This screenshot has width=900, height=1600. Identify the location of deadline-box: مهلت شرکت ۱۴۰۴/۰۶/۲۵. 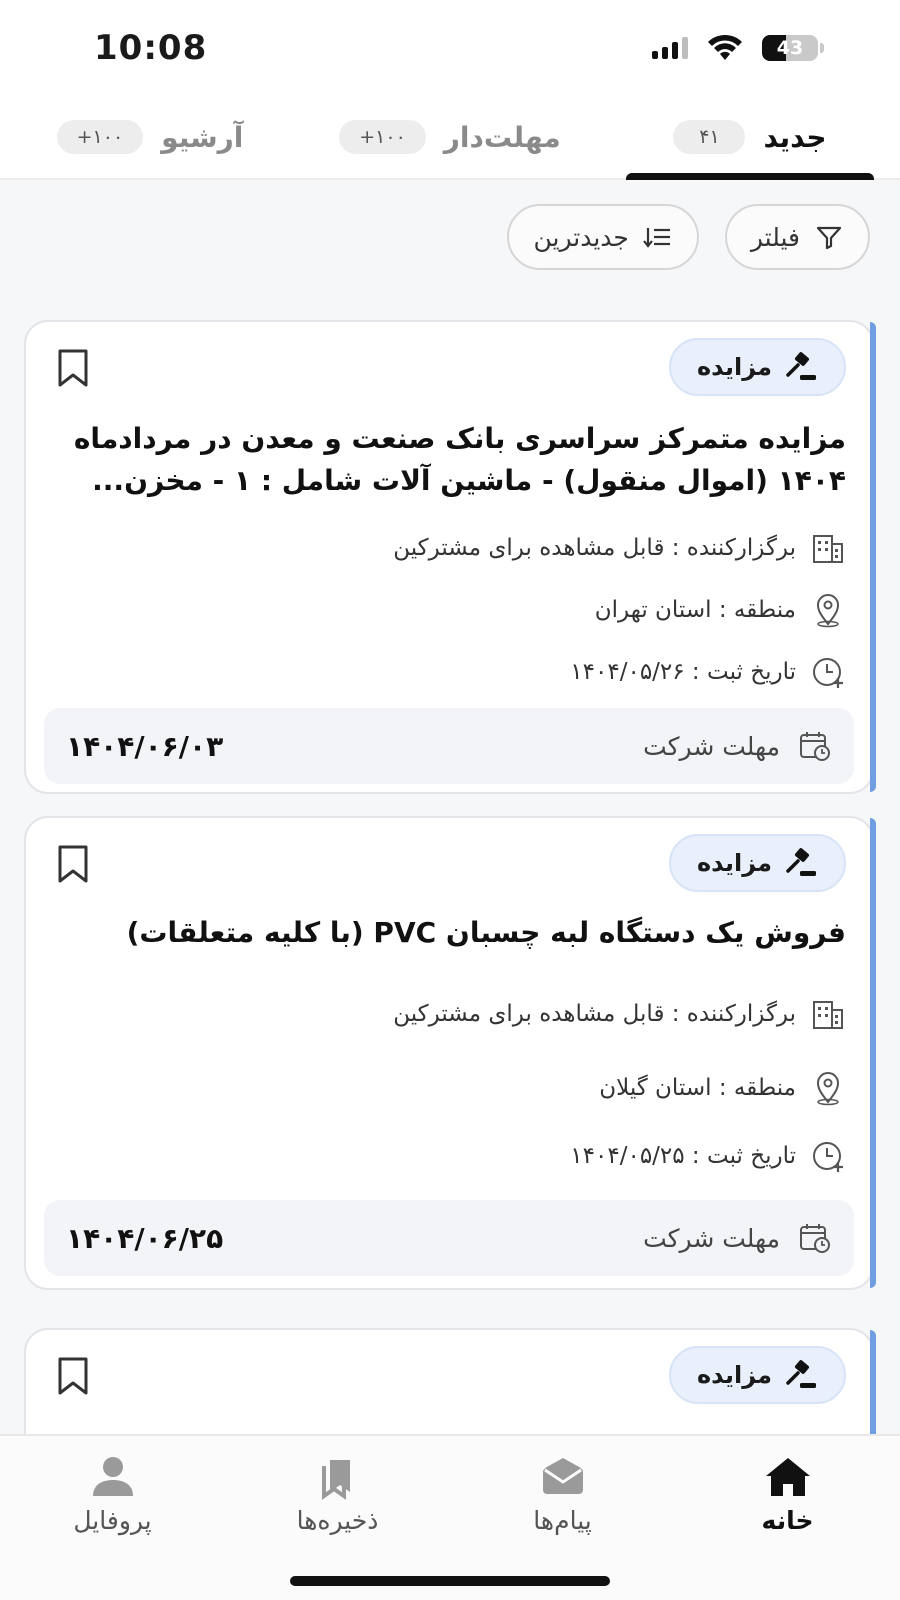
(449, 1238).